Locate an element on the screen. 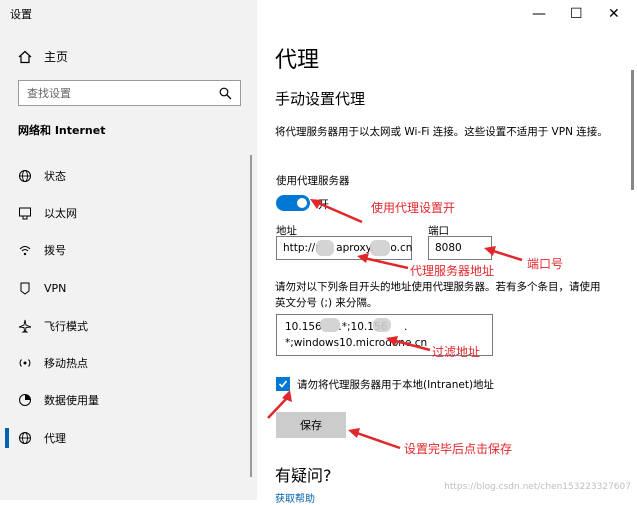  arrow-address is located at coordinates (386, 263).